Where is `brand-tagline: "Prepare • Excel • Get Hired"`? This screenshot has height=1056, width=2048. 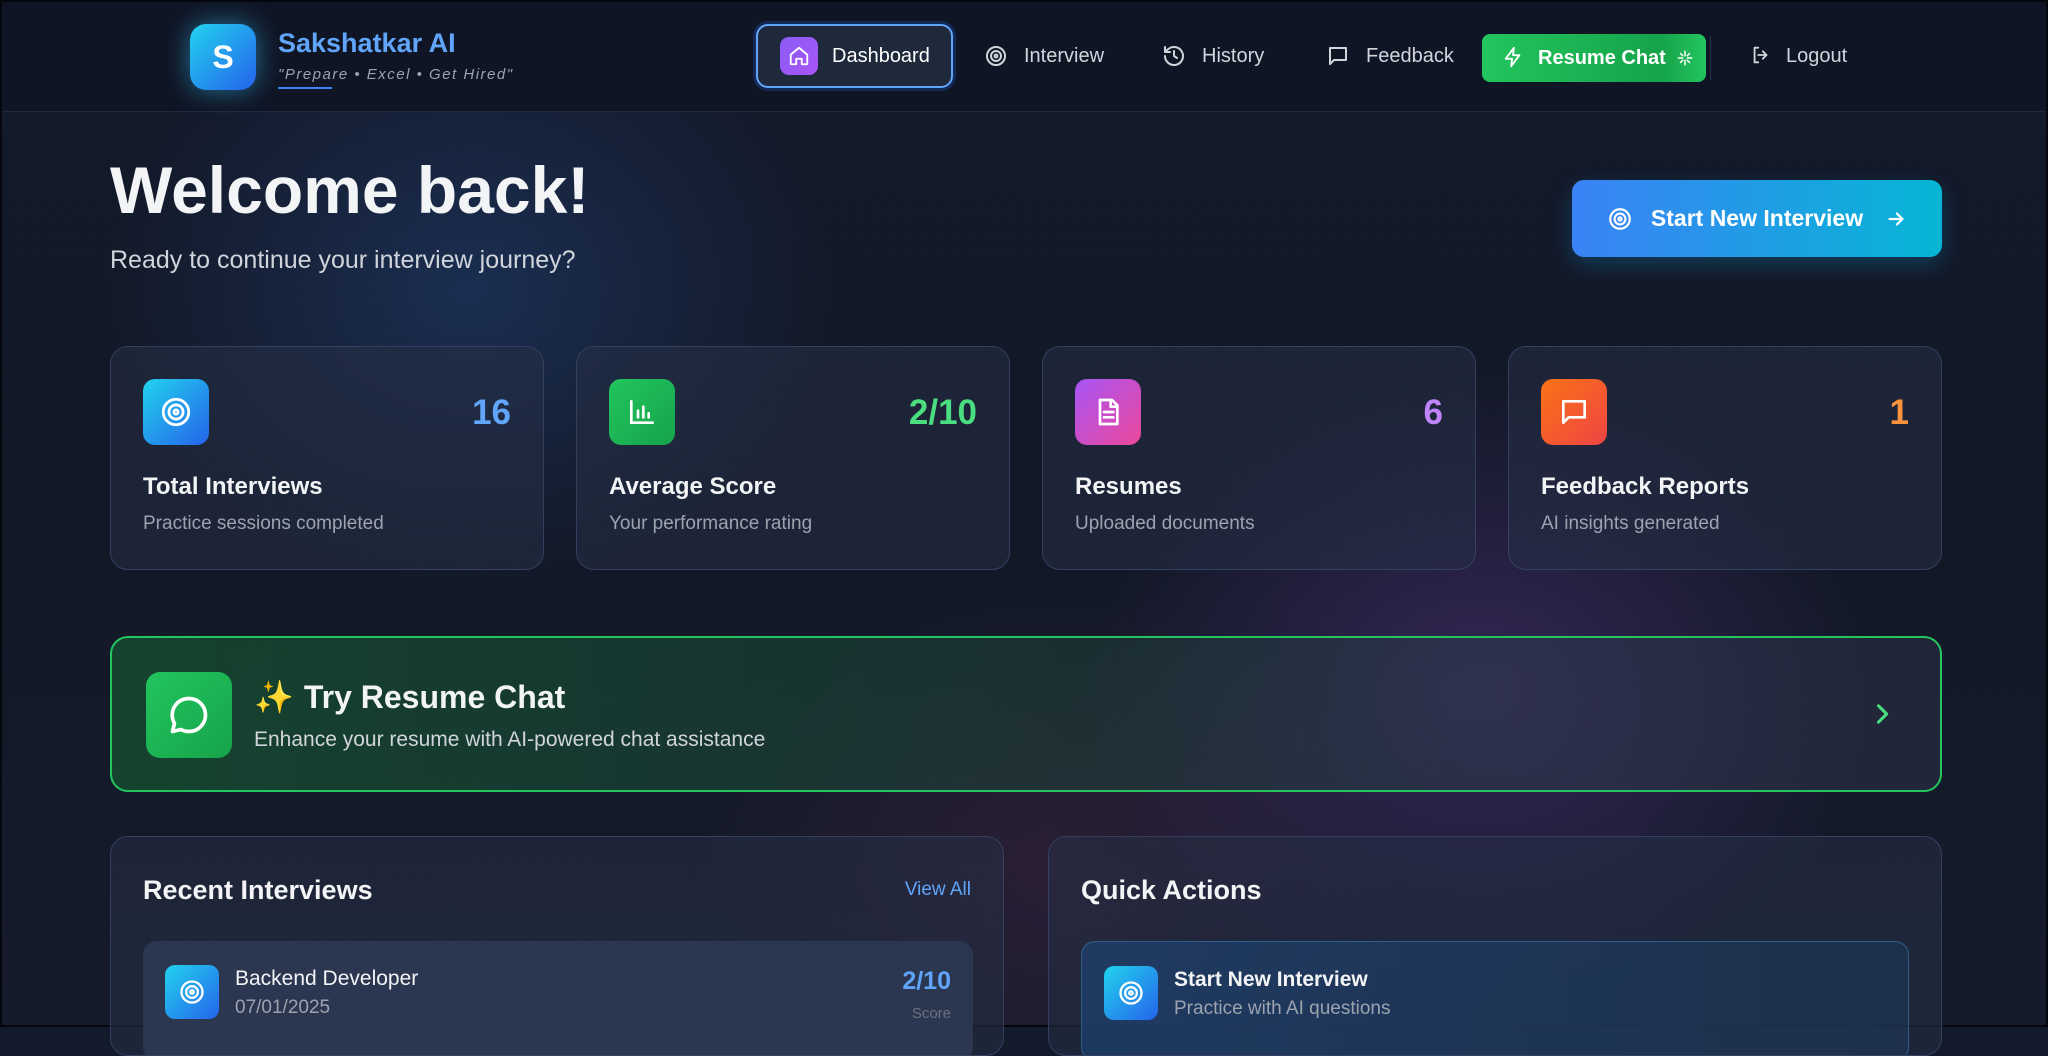
brand-tagline: "Prepare • Excel • Get Hired" is located at coordinates (396, 74).